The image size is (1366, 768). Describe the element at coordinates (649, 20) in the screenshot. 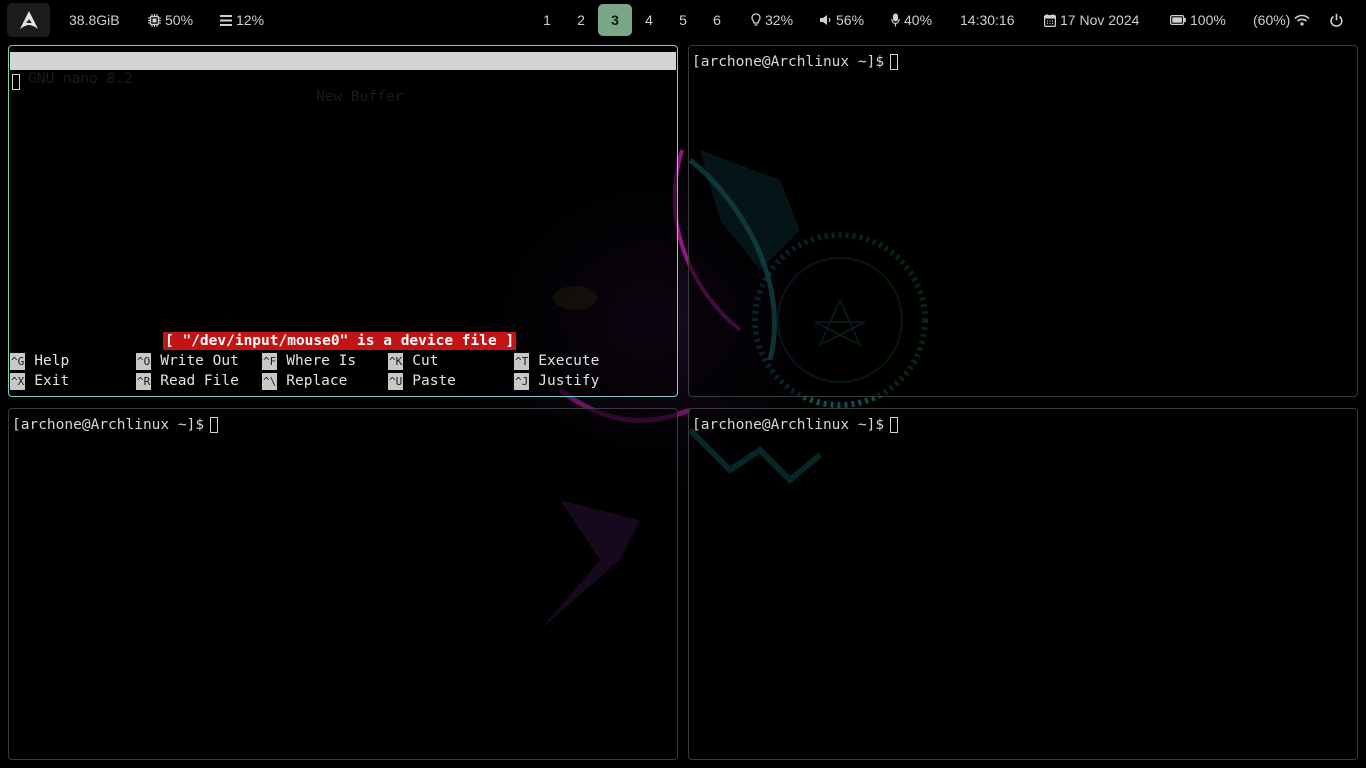

I see `workspace-4: 4` at that location.